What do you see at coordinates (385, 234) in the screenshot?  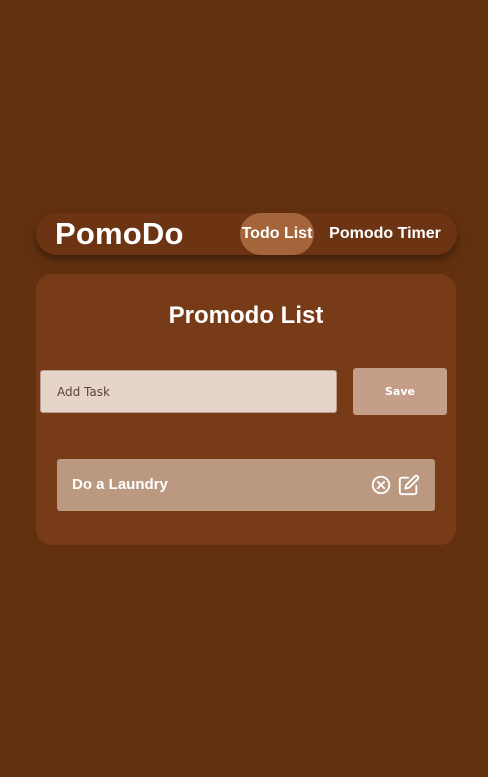 I see `nav-link-pomodo-timer: Pomodo Timer` at bounding box center [385, 234].